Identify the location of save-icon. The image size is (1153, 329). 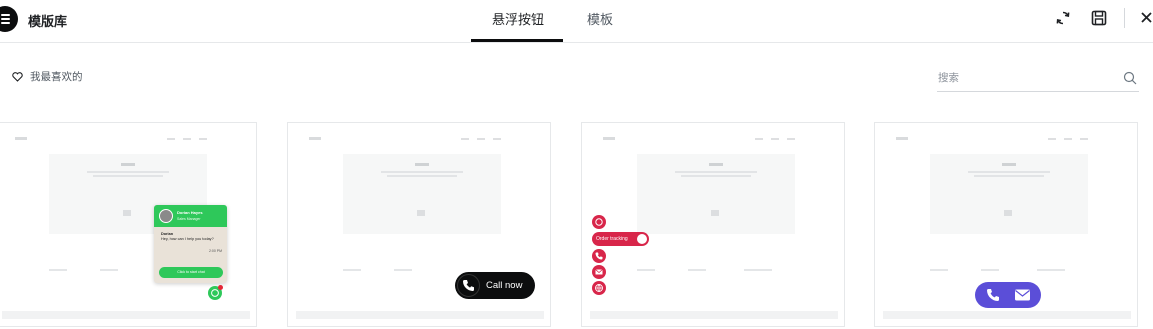
(1099, 18).